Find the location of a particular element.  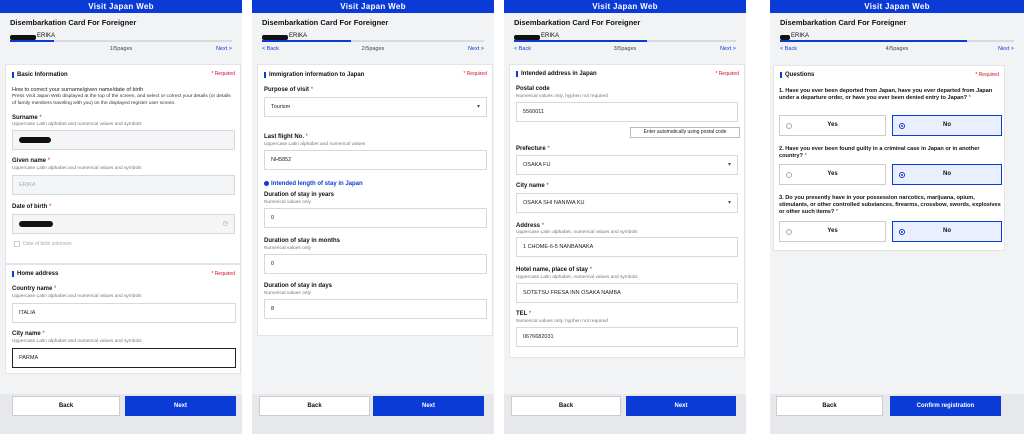

dob-label: Date of birth * is located at coordinates (32, 207).